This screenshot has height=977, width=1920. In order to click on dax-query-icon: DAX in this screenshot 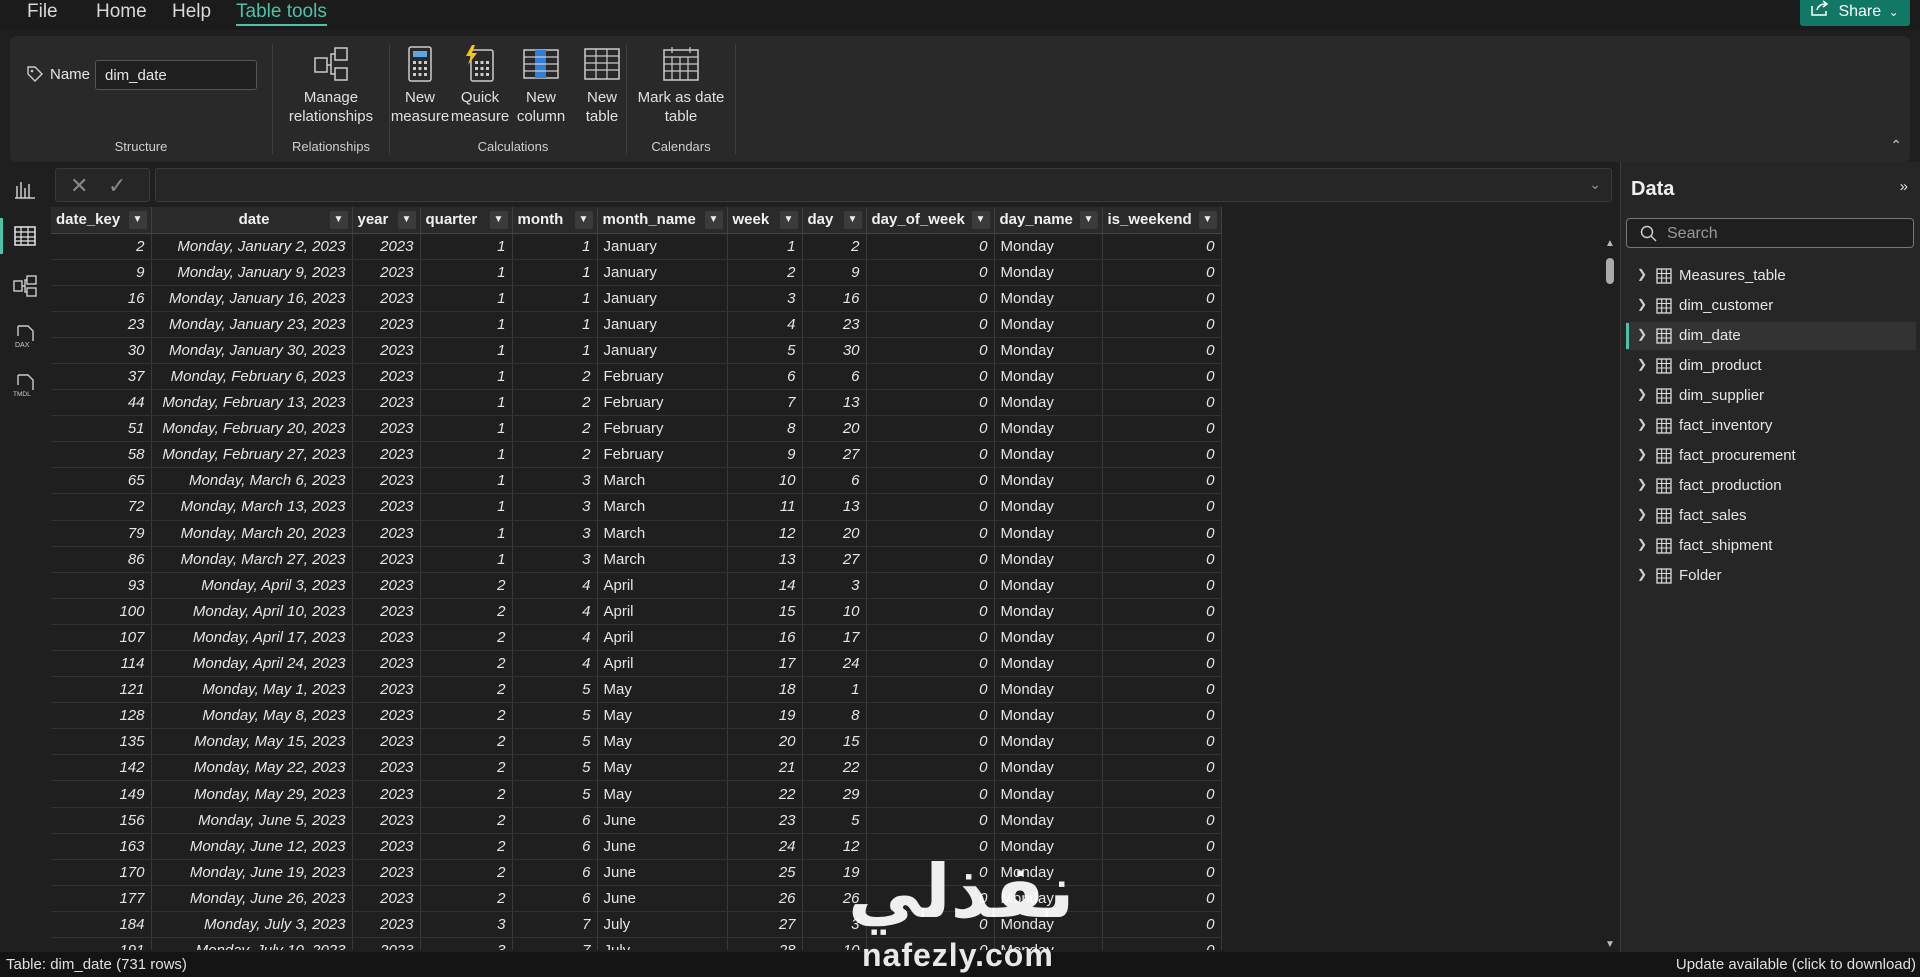, I will do `click(25, 336)`.